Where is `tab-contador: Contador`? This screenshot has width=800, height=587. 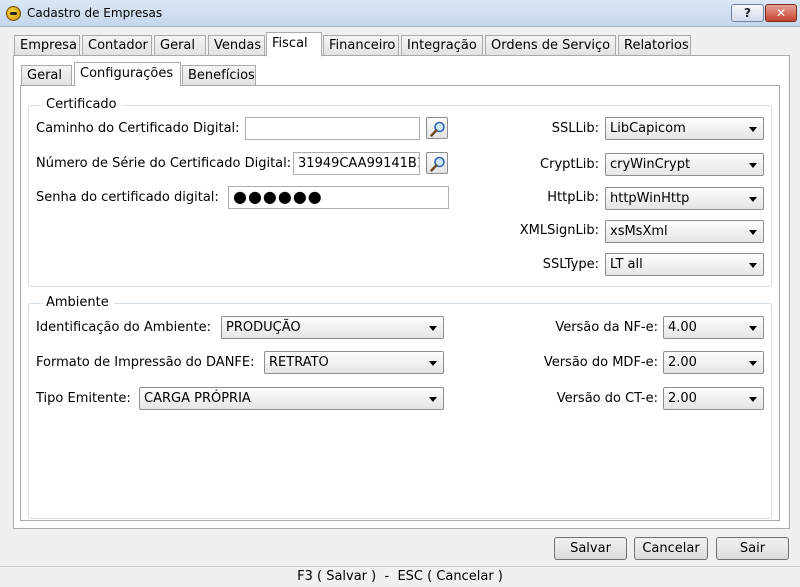
tab-contador: Contador is located at coordinates (117, 46).